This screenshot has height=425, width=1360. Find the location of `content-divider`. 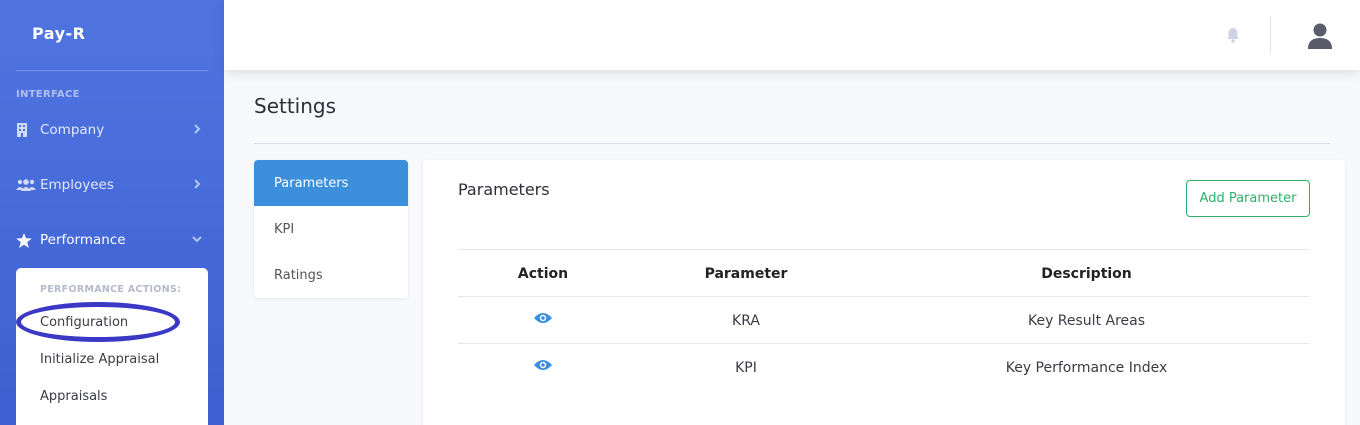

content-divider is located at coordinates (792, 143).